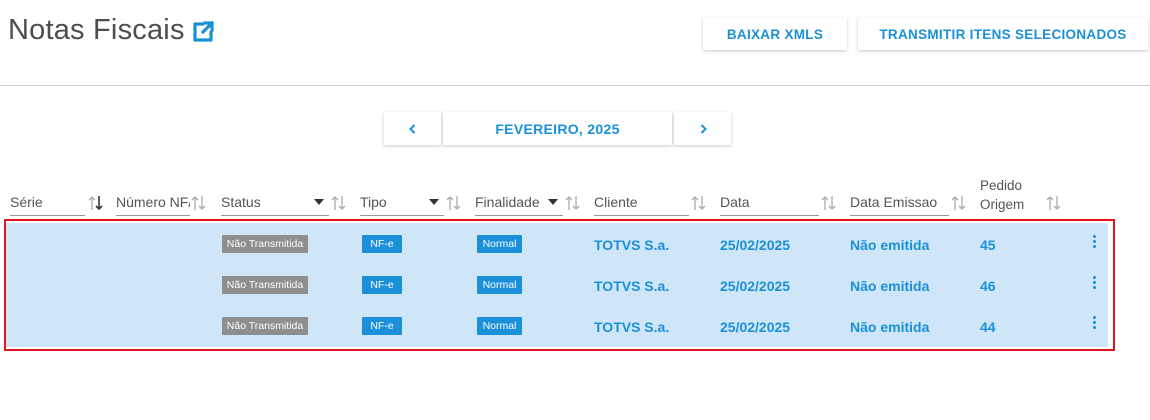 This screenshot has height=420, width=1150. I want to click on chevron-left-icon, so click(411, 128).